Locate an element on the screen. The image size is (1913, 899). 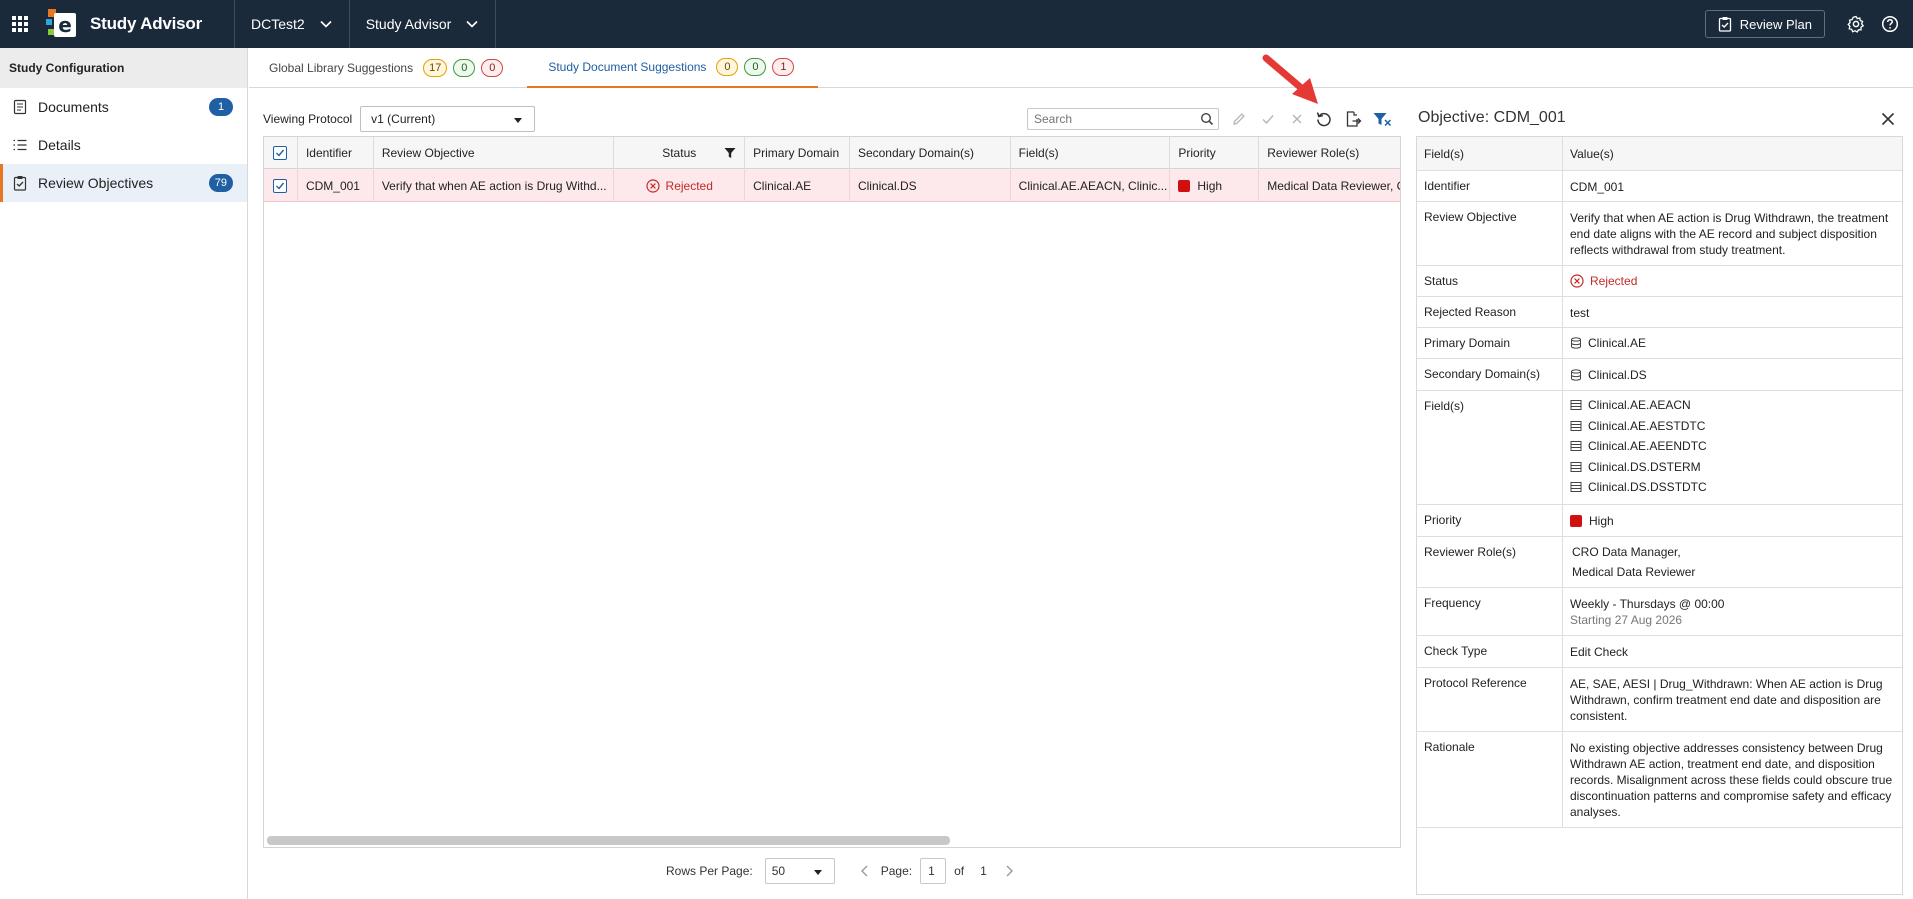
apps-grid-icon is located at coordinates (20, 24).